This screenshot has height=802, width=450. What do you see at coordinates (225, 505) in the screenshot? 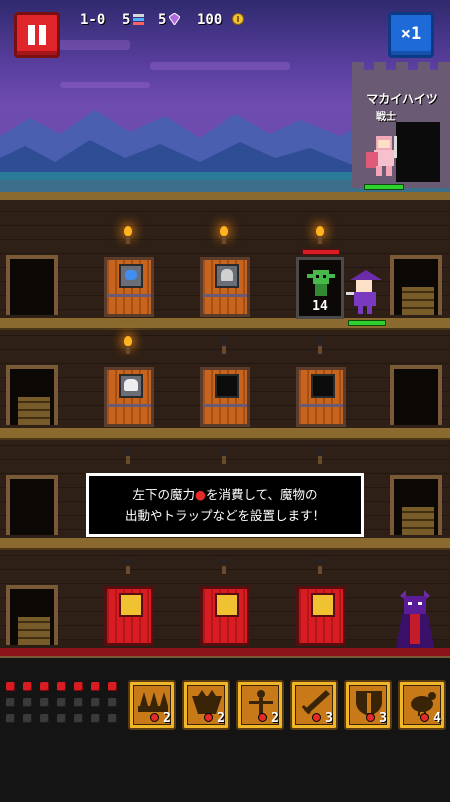
I see `tutorial-tooltip: 左下の魔力●を消費して、魔物の 出動やトラップなどを設置します！` at bounding box center [225, 505].